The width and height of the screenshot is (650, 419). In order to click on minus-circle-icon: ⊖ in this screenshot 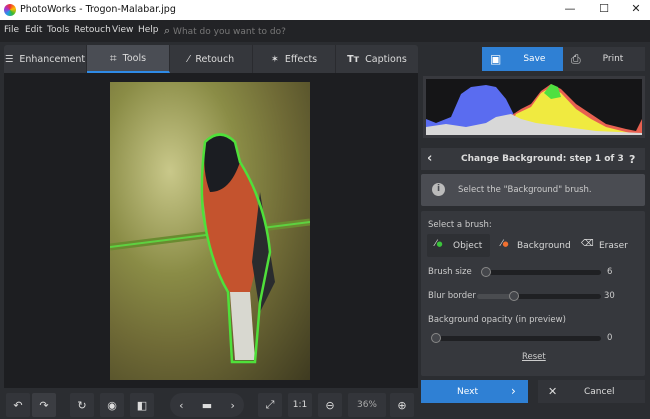, I will do `click(330, 405)`.